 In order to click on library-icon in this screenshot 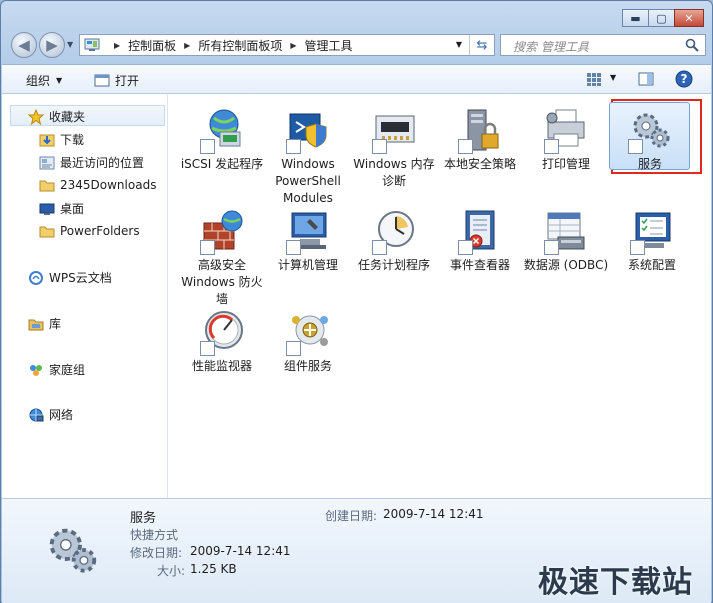, I will do `click(36, 324)`.